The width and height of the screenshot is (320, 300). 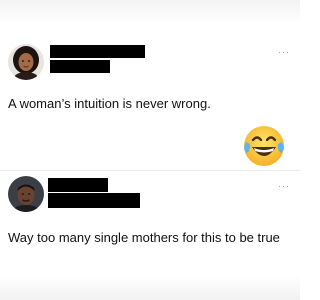 I want to click on avatar-man, so click(x=26, y=194).